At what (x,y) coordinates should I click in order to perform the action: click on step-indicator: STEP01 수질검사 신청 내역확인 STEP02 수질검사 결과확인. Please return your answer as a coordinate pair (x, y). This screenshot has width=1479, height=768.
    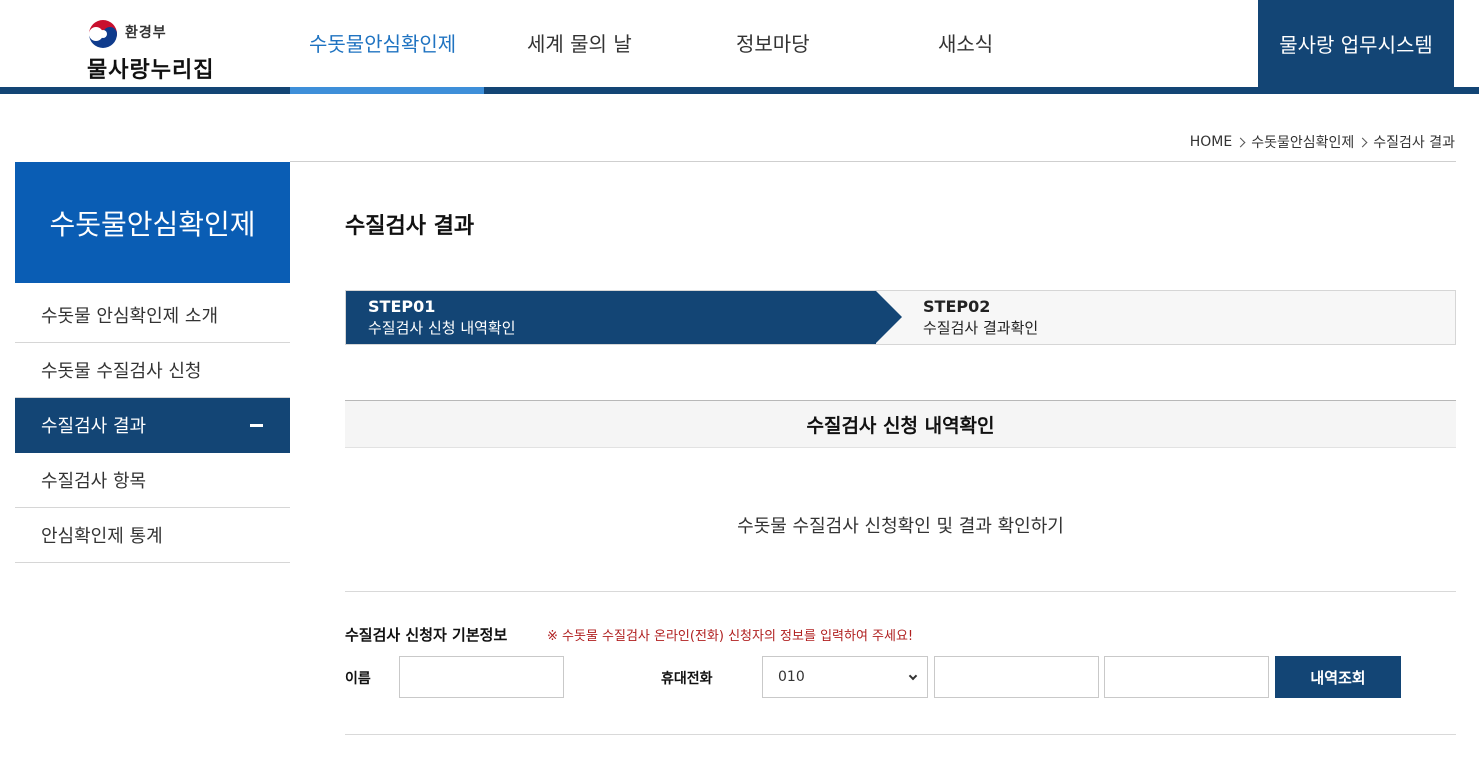
    Looking at the image, I should click on (900, 317).